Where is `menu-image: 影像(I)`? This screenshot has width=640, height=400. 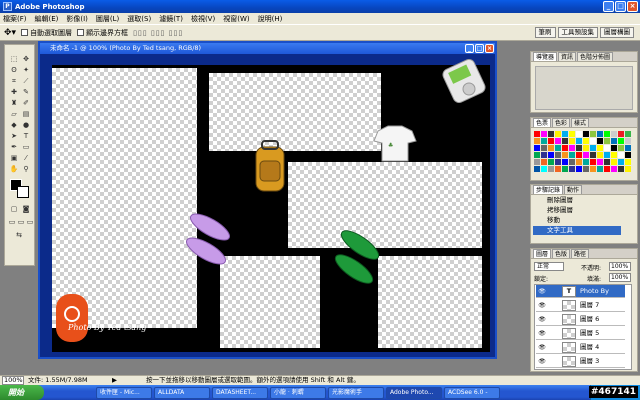 menu-image: 影像(I) is located at coordinates (77, 19).